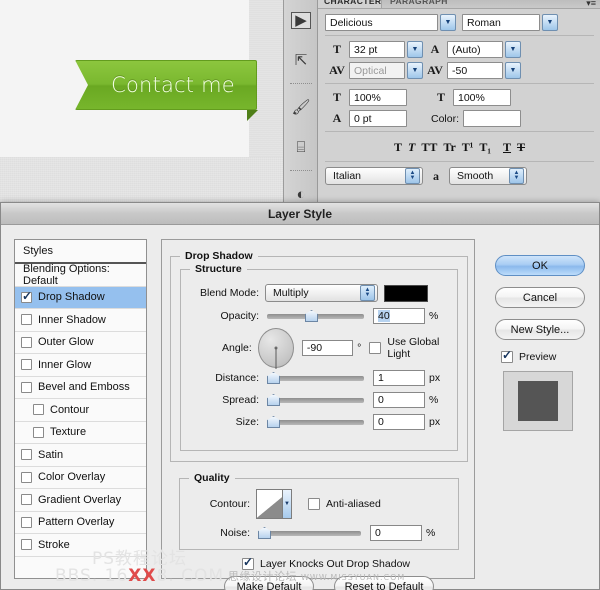 The width and height of the screenshot is (600, 590). I want to click on texture-checkbox, so click(38, 432).